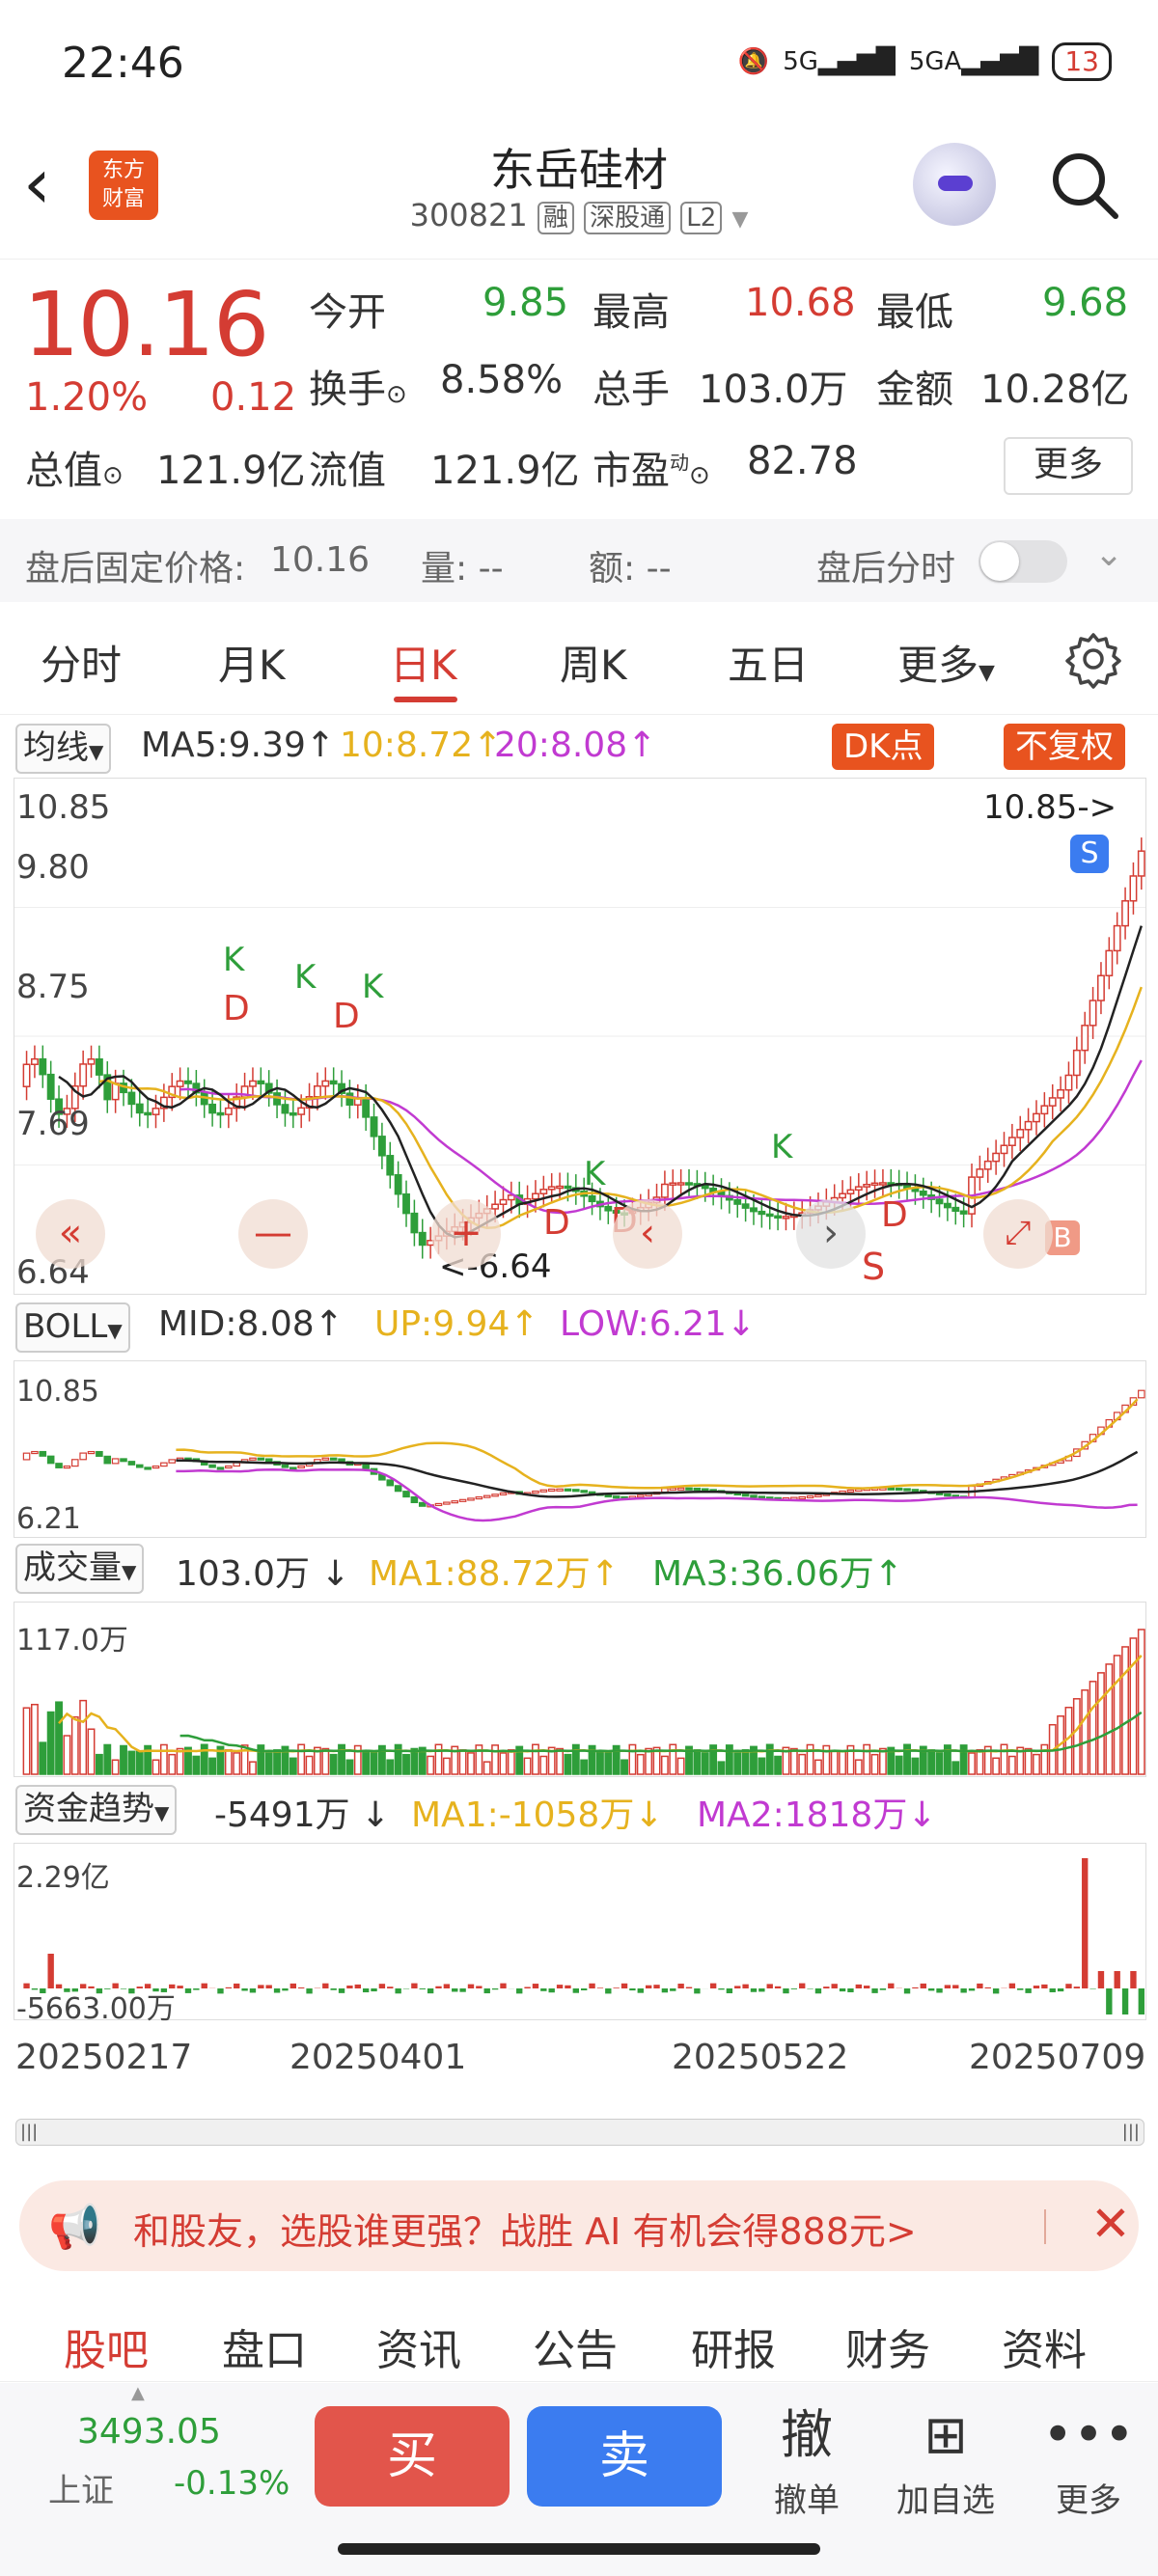 The width and height of the screenshot is (1158, 2576). Describe the element at coordinates (807, 2462) in the screenshot. I see `cancel-order-button: 撤 撤单` at that location.